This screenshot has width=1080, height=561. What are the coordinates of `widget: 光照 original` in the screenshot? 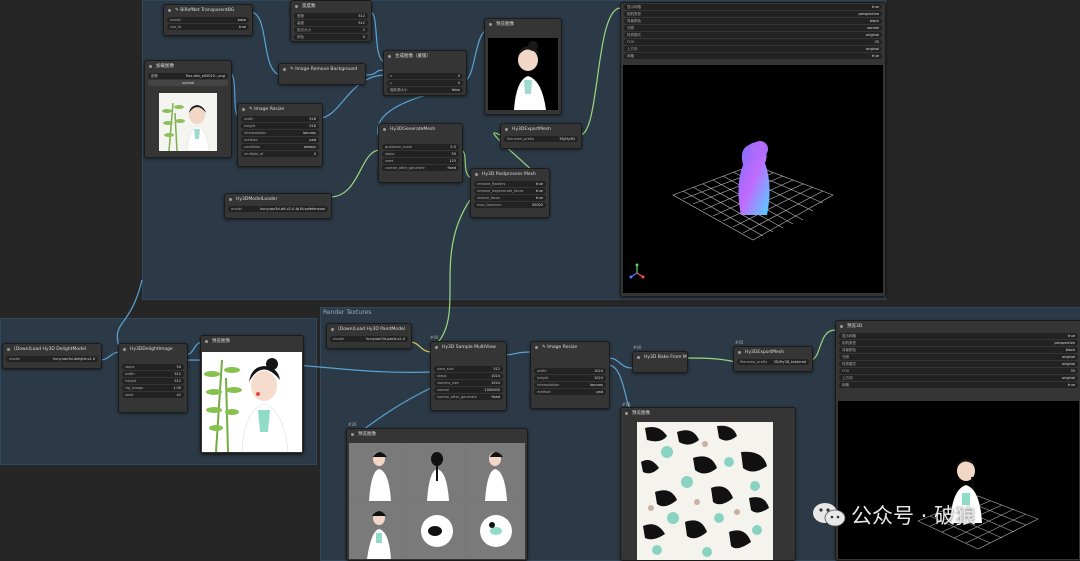 It's located at (958, 357).